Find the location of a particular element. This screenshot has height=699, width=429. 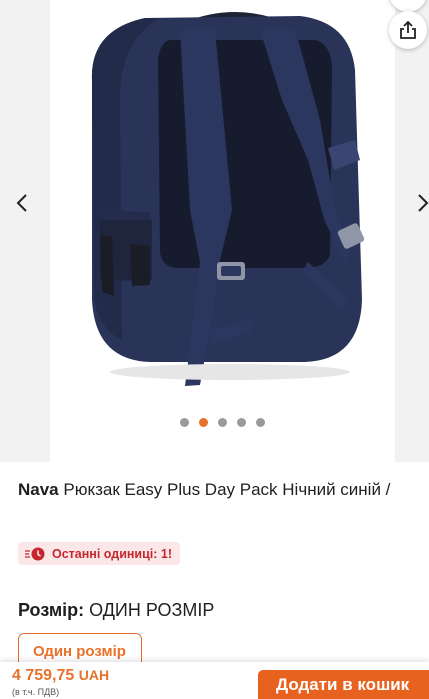

product-name: Рюкзак Easy Plus Day Pack Нічний синій / is located at coordinates (227, 489).